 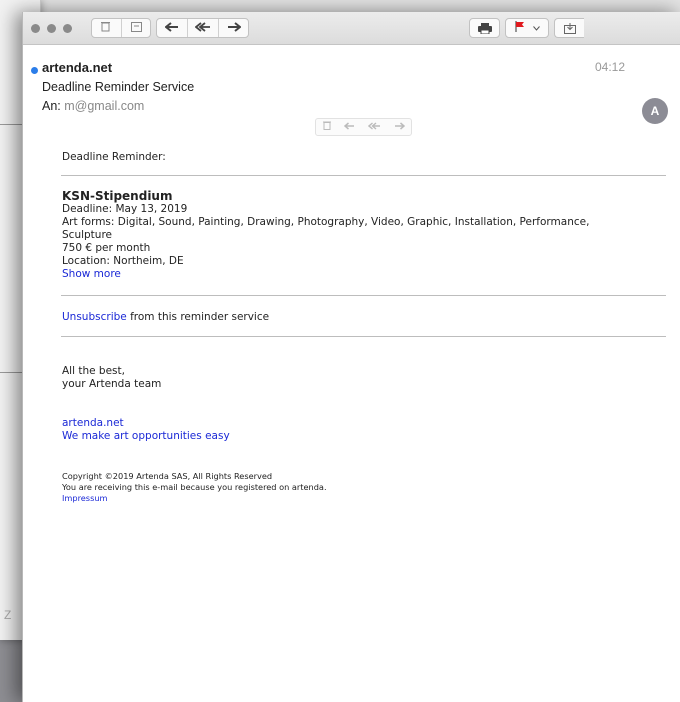 I want to click on unsubscribe-line: Unsubscribe from this reminder service, so click(x=165, y=317).